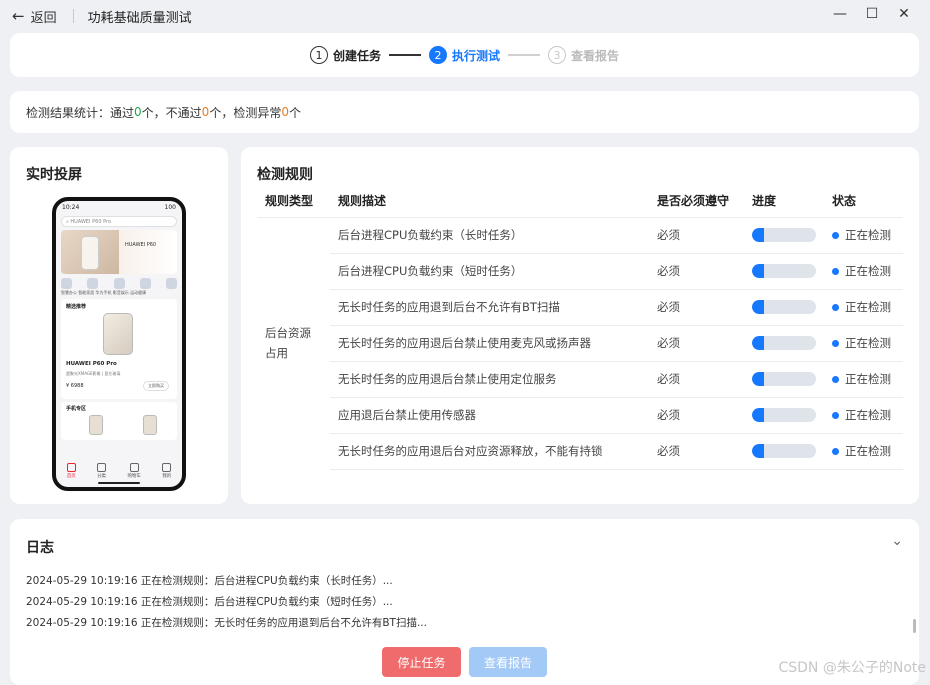  What do you see at coordinates (166, 471) in the screenshot?
I see `phone-tab-me: 我的` at bounding box center [166, 471].